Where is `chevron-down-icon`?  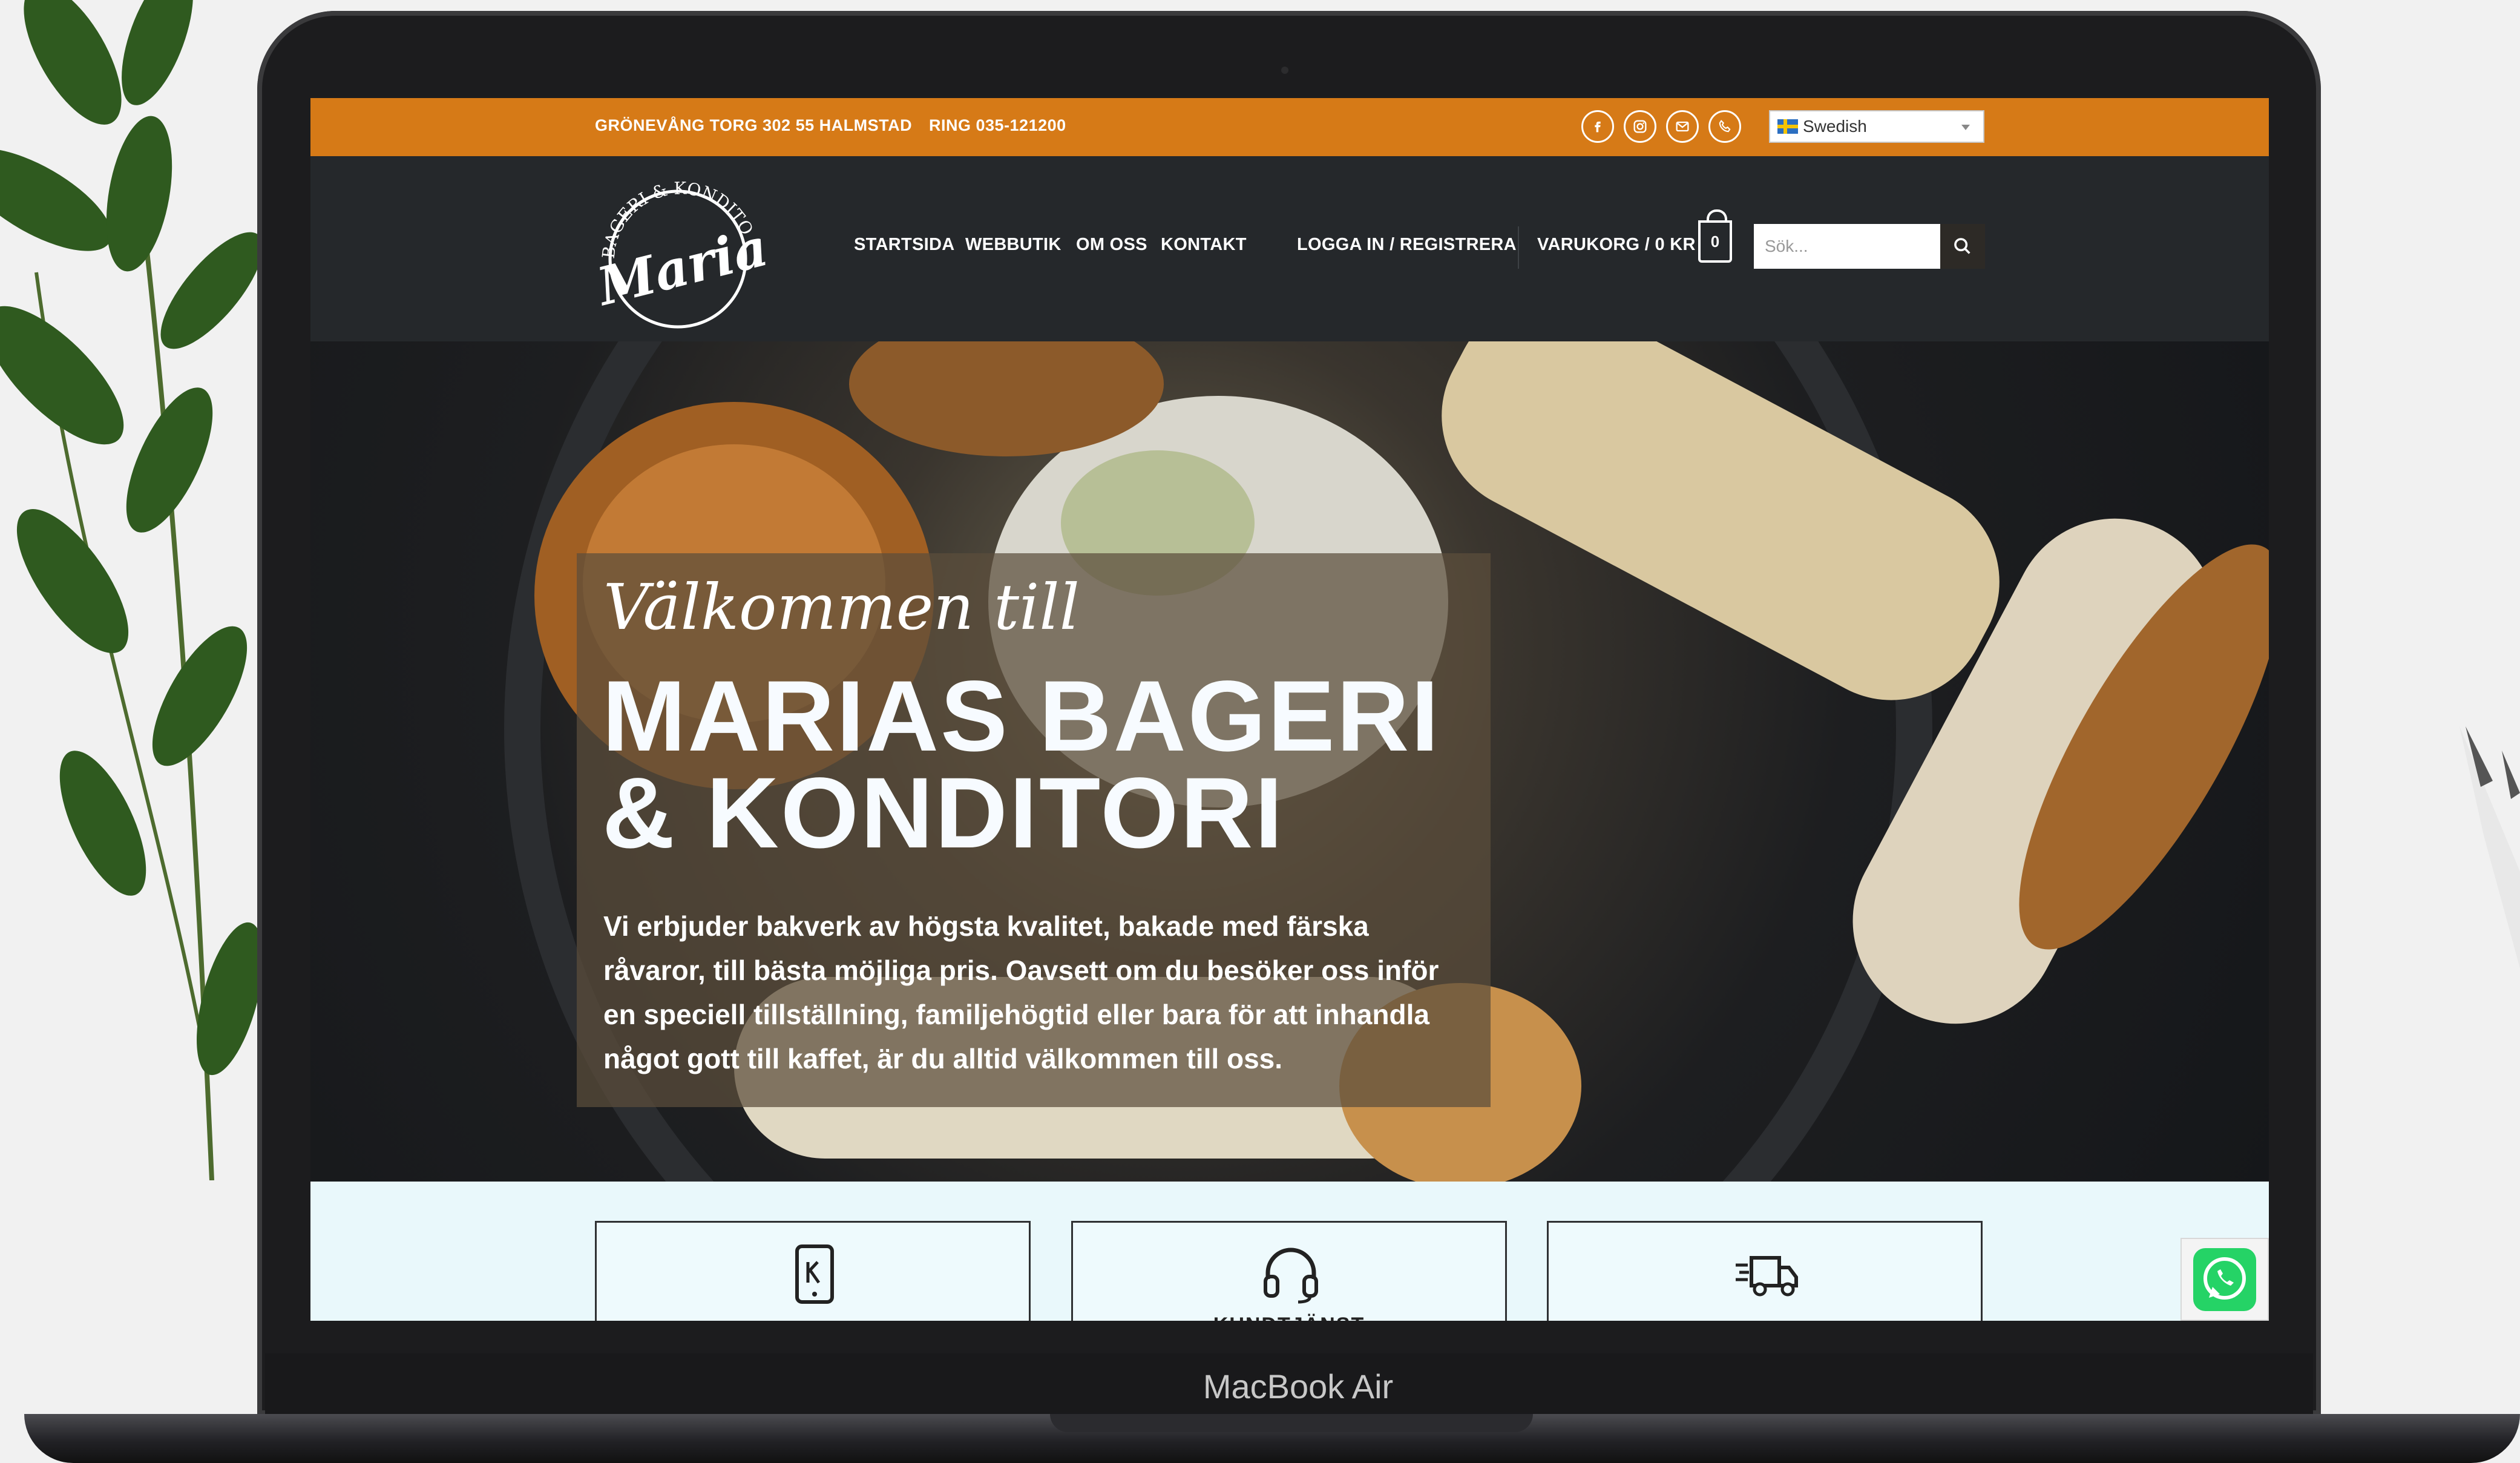 chevron-down-icon is located at coordinates (1965, 128).